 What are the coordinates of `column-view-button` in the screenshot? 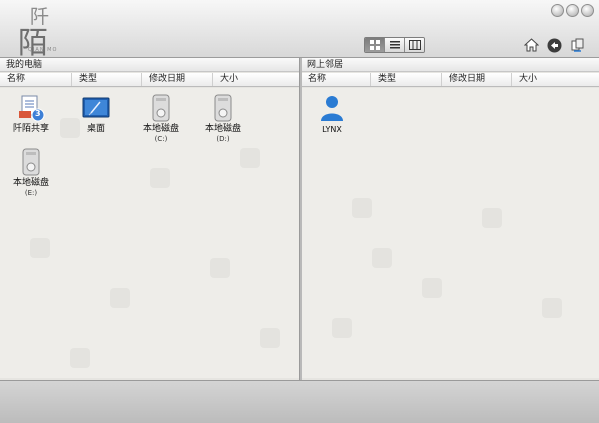 It's located at (414, 45).